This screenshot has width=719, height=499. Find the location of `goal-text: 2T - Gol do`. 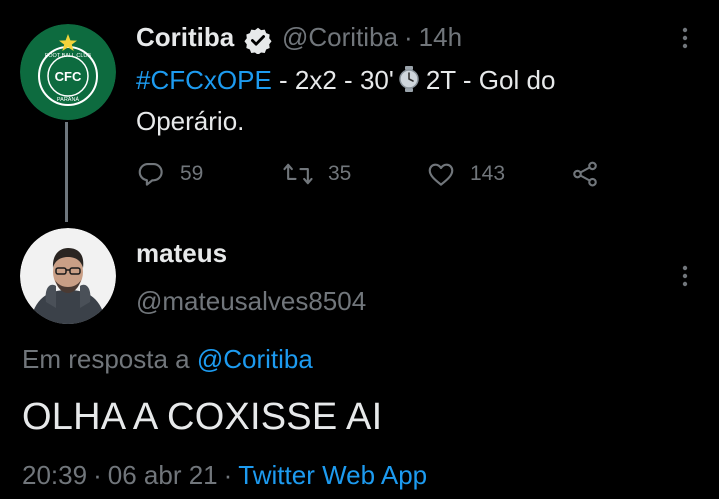

goal-text: 2T - Gol do is located at coordinates (490, 80).